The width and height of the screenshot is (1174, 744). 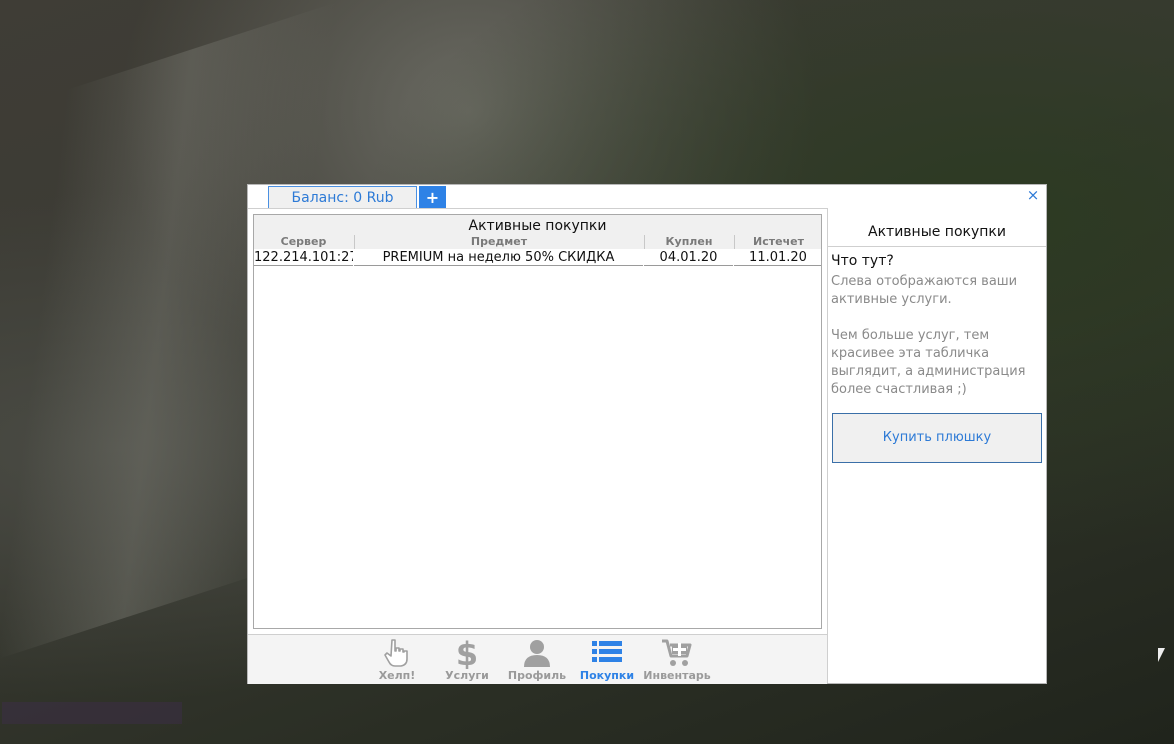 What do you see at coordinates (607, 675) in the screenshot?
I see `nav-purchases-label: Покупки` at bounding box center [607, 675].